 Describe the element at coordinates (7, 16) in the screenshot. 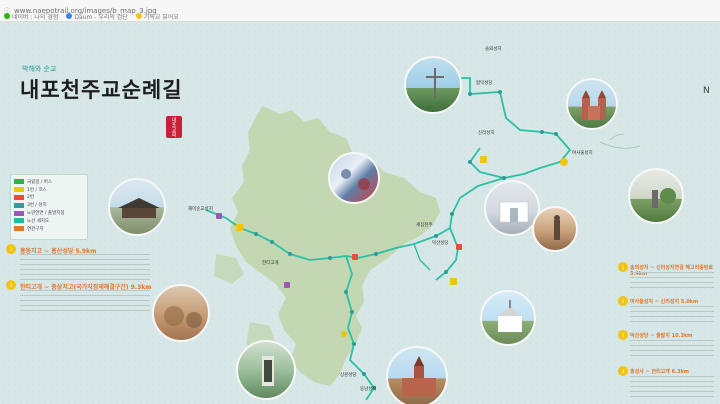

I see `naver-icon` at that location.